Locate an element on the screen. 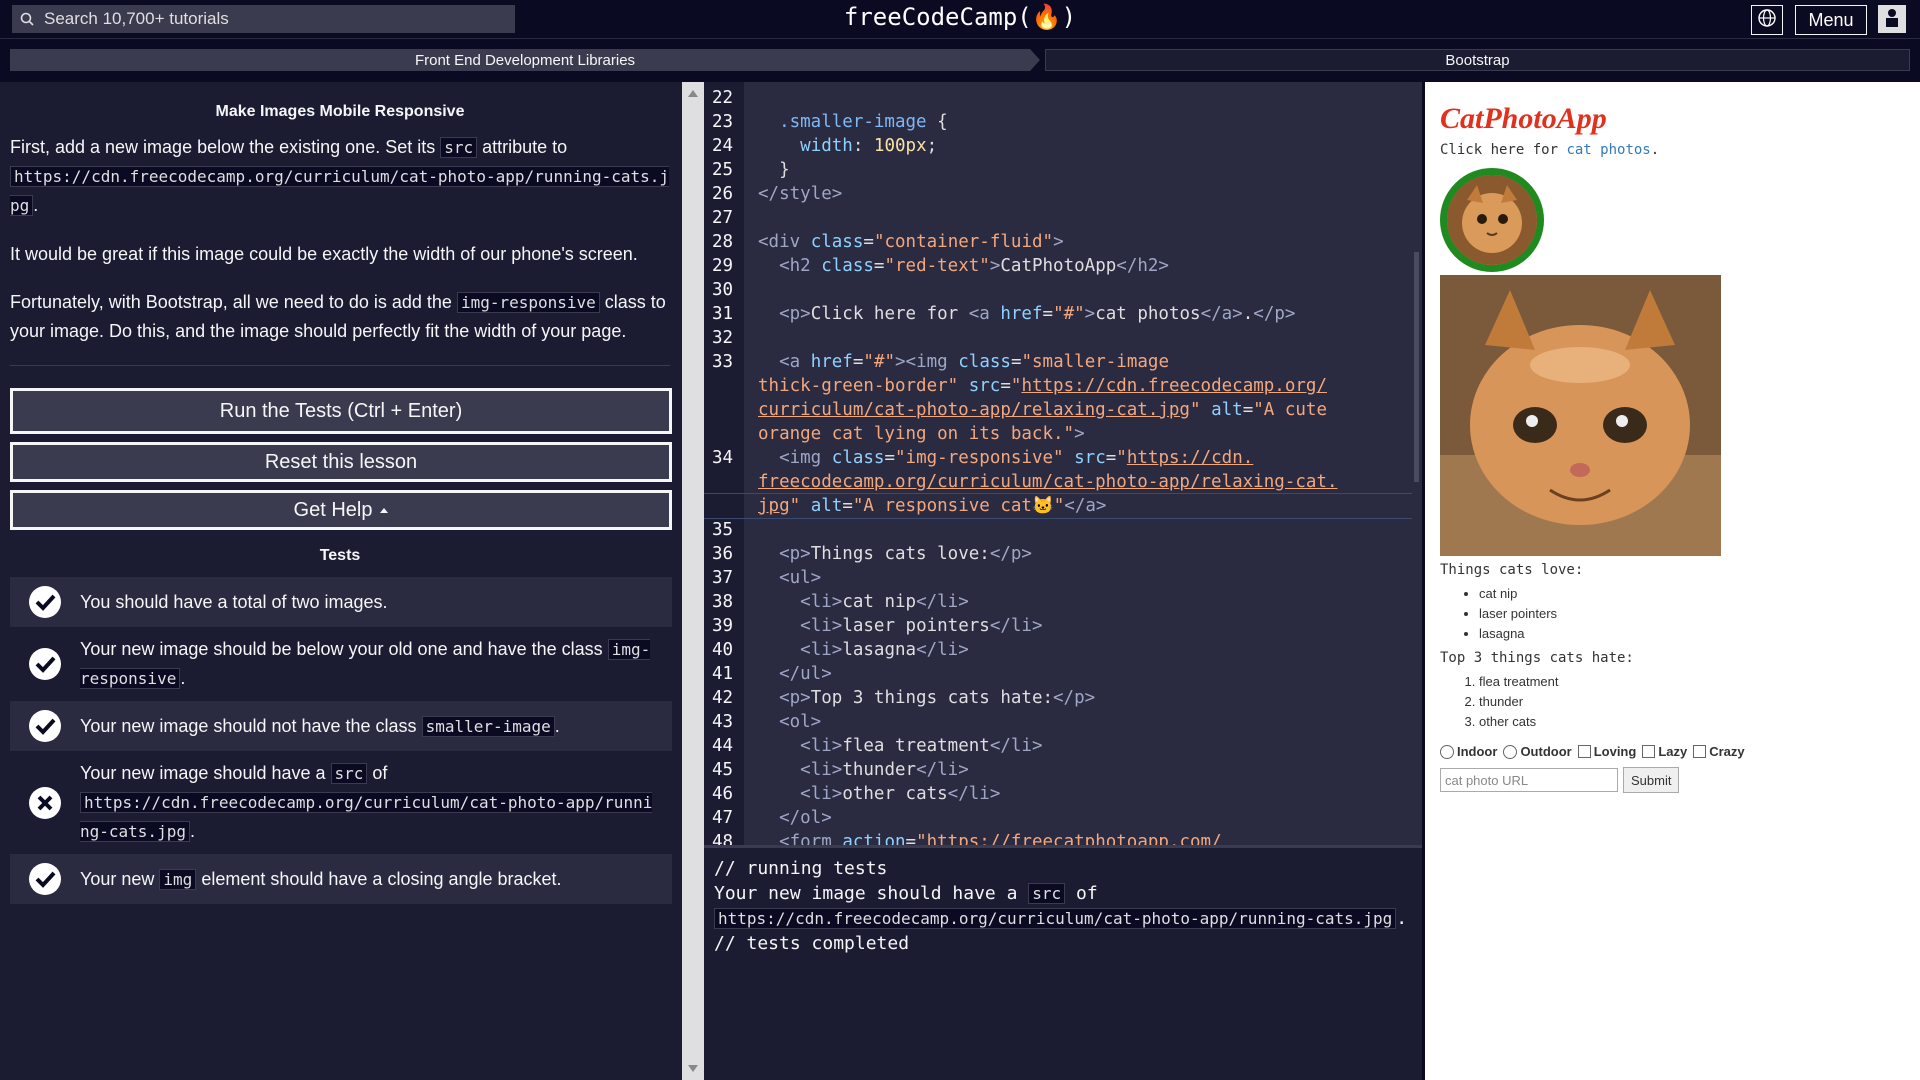 The image size is (1920, 1080). code-line: 25 } is located at coordinates (1063, 170).